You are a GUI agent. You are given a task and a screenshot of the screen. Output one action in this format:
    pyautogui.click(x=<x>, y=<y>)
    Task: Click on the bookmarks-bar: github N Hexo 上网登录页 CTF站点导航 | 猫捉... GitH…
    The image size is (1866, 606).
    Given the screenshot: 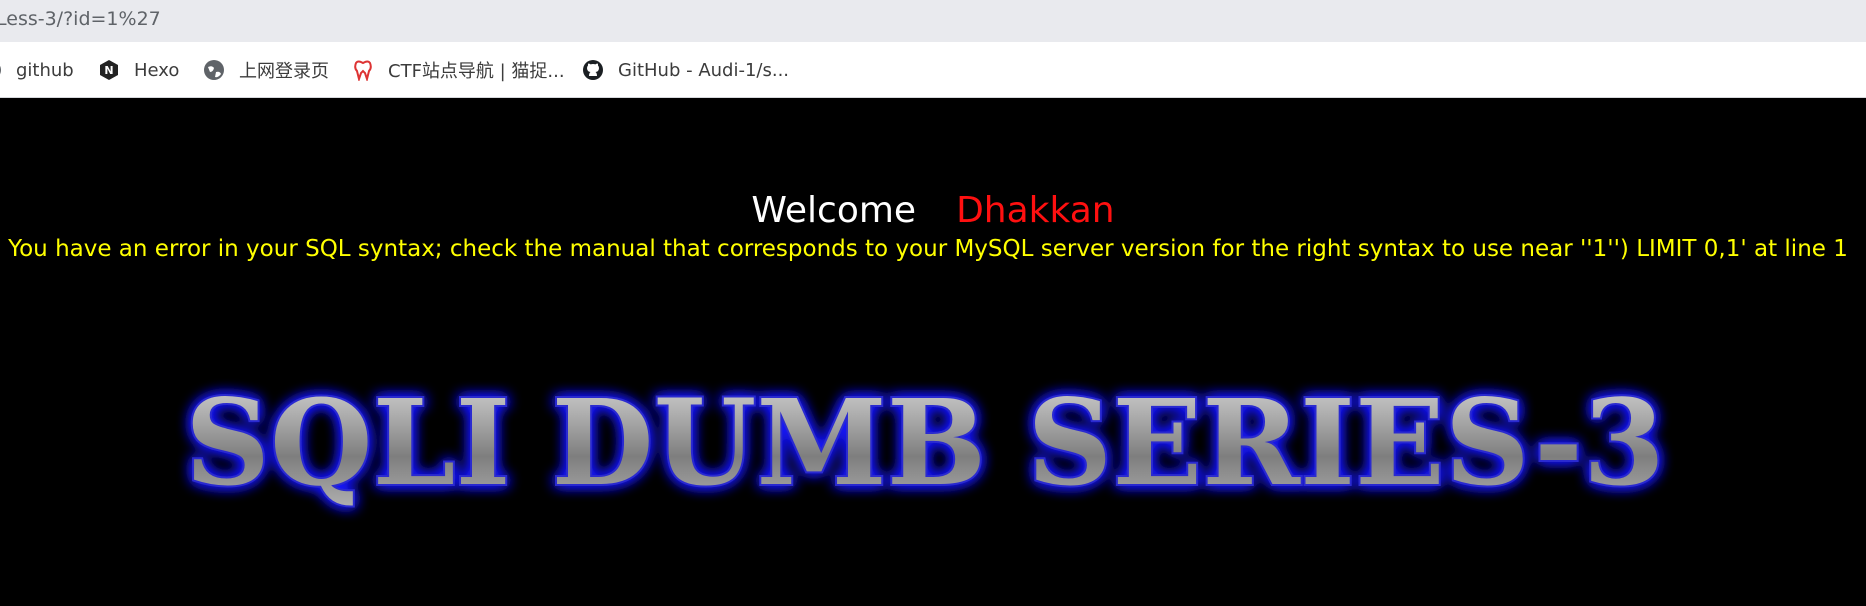 What is the action you would take?
    pyautogui.click(x=933, y=70)
    